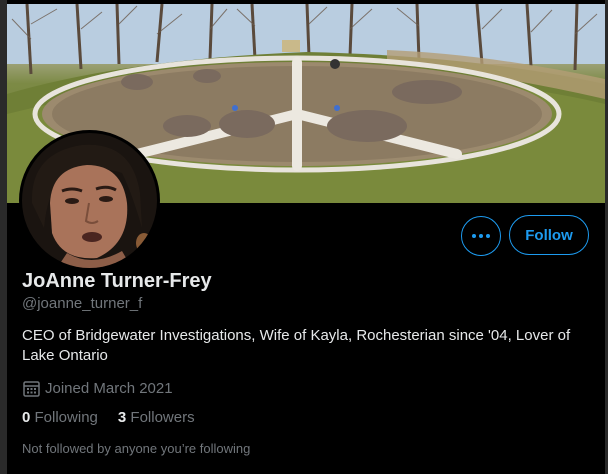  I want to click on profile-avatar, so click(89, 200).